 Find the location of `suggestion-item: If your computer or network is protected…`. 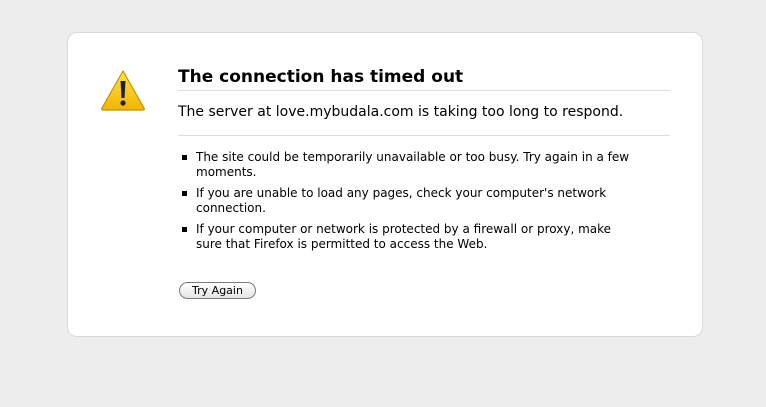

suggestion-item: If your computer or network is protected… is located at coordinates (407, 237).